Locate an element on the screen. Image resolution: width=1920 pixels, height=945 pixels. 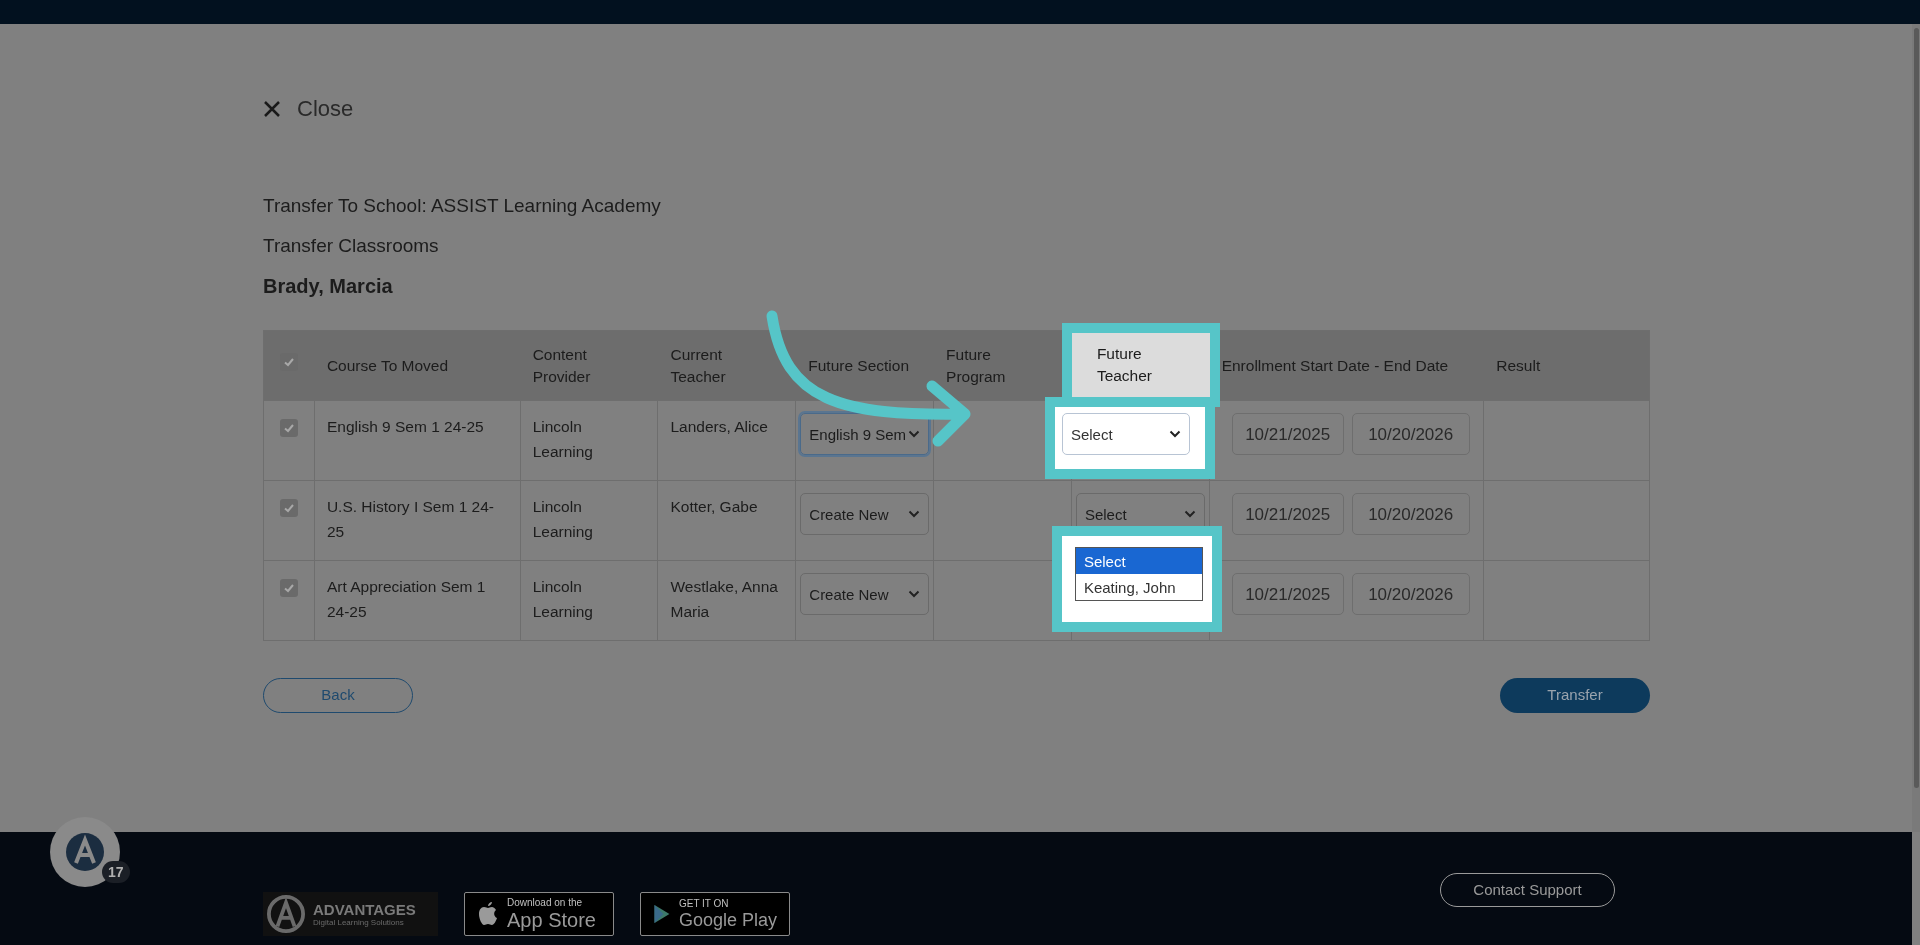
table-cell: Landers, Alice is located at coordinates (719, 426).